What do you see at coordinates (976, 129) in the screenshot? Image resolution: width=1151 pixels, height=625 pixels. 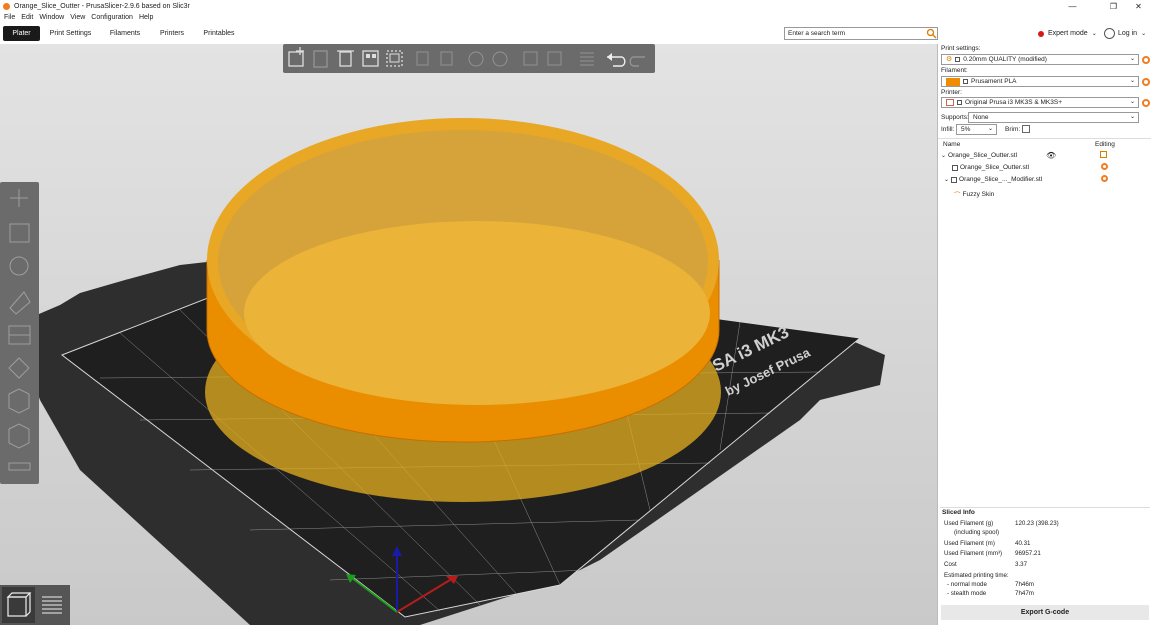 I see `infill-combo: 5% ⌄` at bounding box center [976, 129].